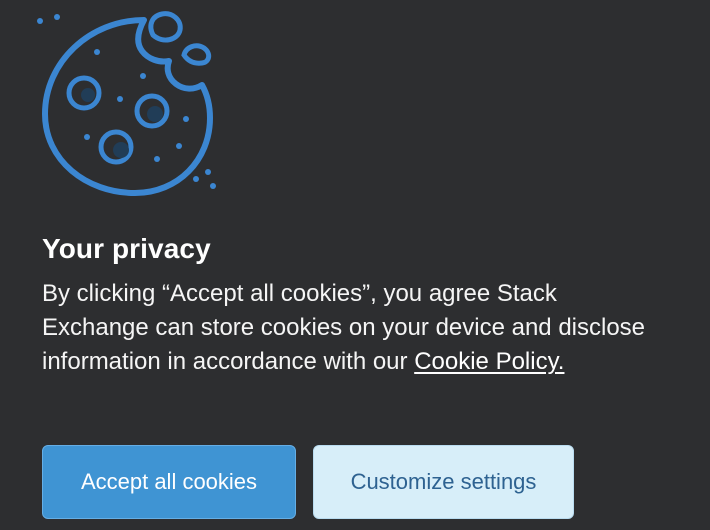 Image resolution: width=710 pixels, height=530 pixels. What do you see at coordinates (169, 482) in the screenshot?
I see `accept-all-cookies-button: Accept all cookies` at bounding box center [169, 482].